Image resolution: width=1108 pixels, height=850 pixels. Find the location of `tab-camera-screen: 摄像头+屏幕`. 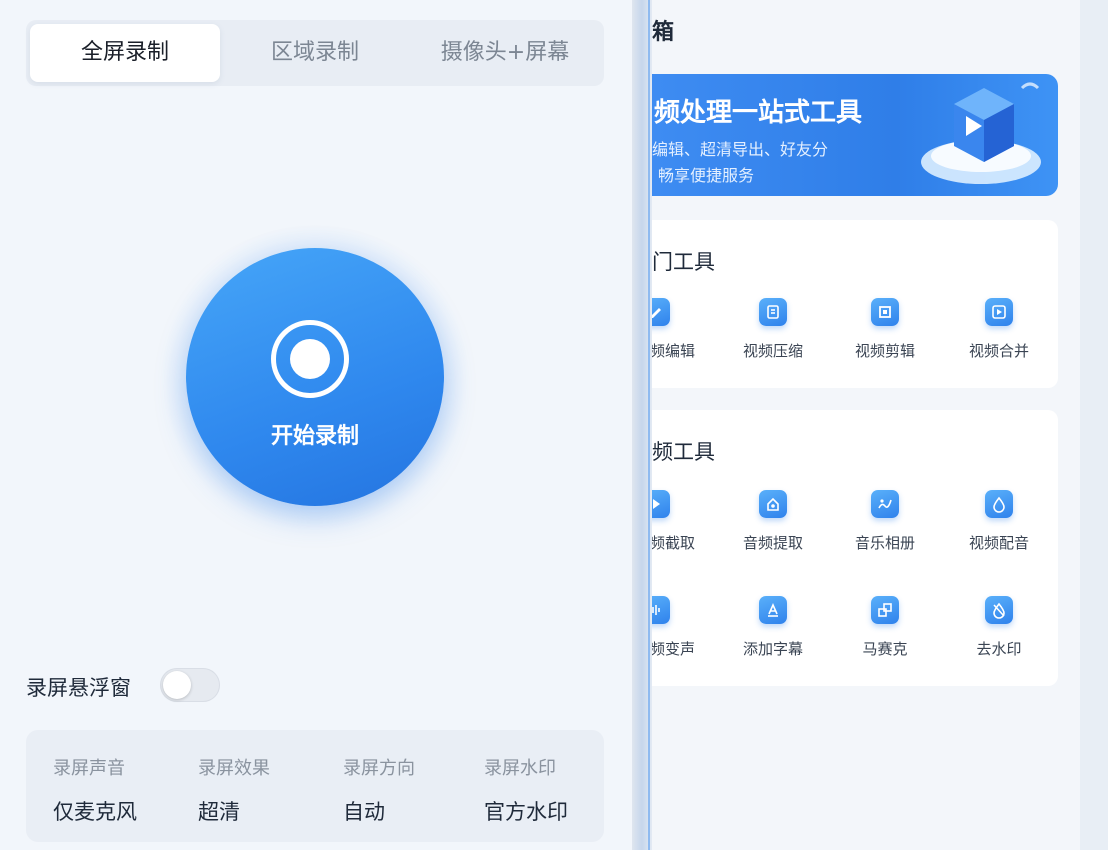

tab-camera-screen: 摄像头+屏幕 is located at coordinates (505, 53).